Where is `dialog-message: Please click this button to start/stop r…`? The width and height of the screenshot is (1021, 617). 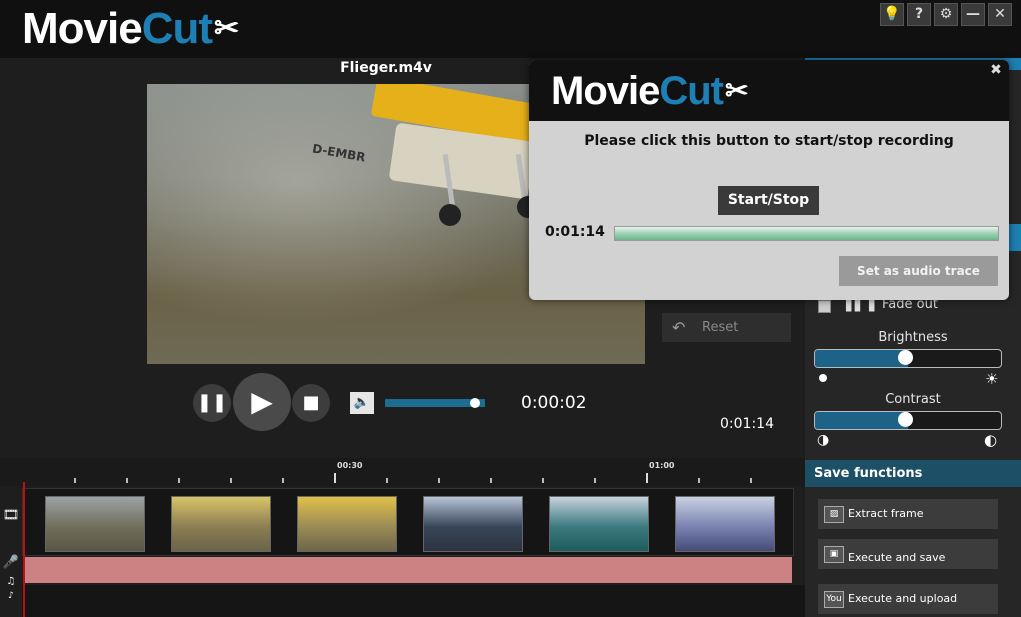
dialog-message: Please click this button to start/stop r… is located at coordinates (769, 141).